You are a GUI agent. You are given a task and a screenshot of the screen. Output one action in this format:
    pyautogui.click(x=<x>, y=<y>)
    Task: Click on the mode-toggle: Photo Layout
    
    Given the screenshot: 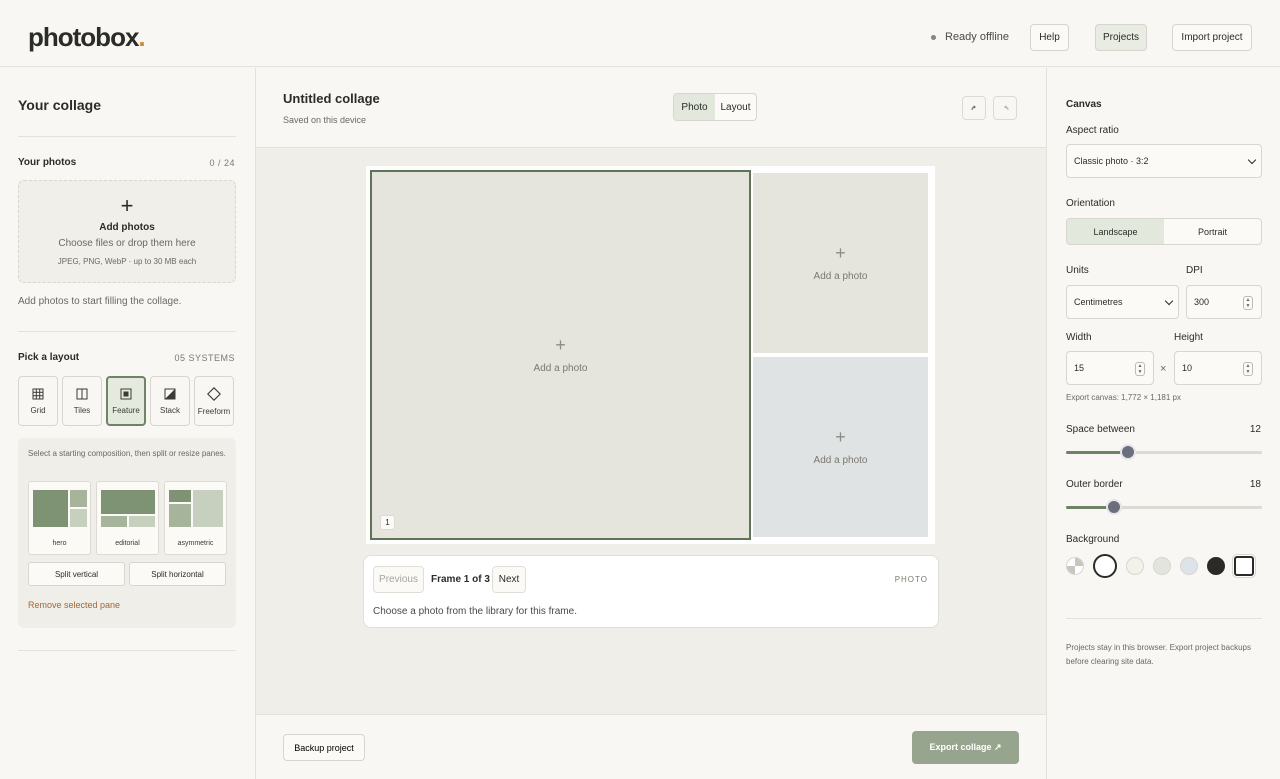 What is the action you would take?
    pyautogui.click(x=715, y=107)
    